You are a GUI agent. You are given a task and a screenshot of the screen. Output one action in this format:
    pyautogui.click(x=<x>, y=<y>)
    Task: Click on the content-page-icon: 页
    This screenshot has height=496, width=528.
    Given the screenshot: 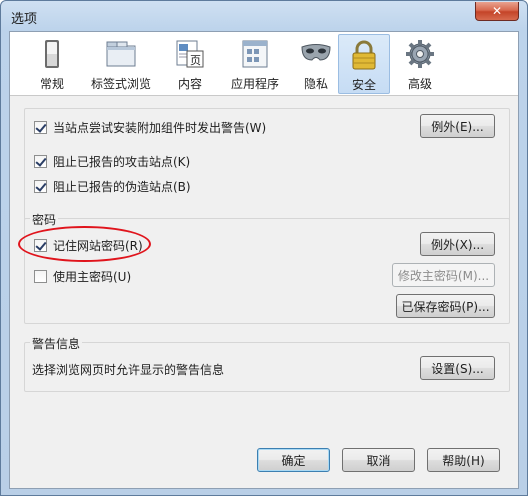 What is the action you would take?
    pyautogui.click(x=190, y=54)
    